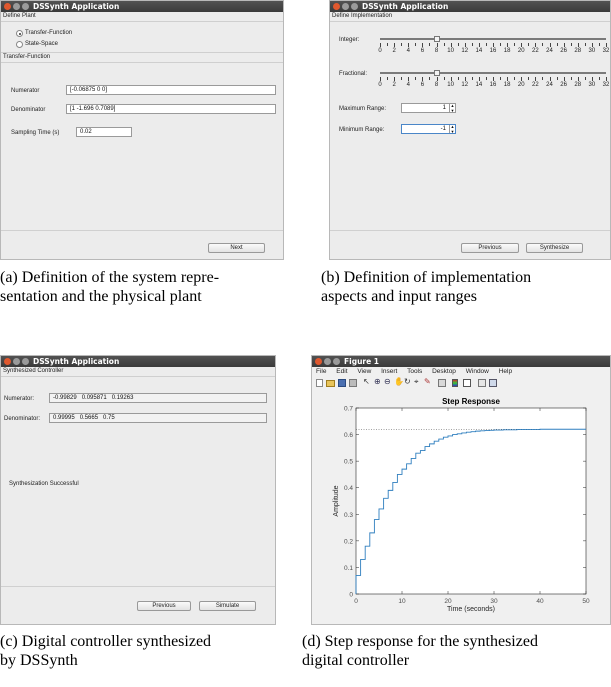 Image resolution: width=611 pixels, height=687 pixels. What do you see at coordinates (101, 296) in the screenshot?
I see `caption-a-line2: sentation and the physical plant` at bounding box center [101, 296].